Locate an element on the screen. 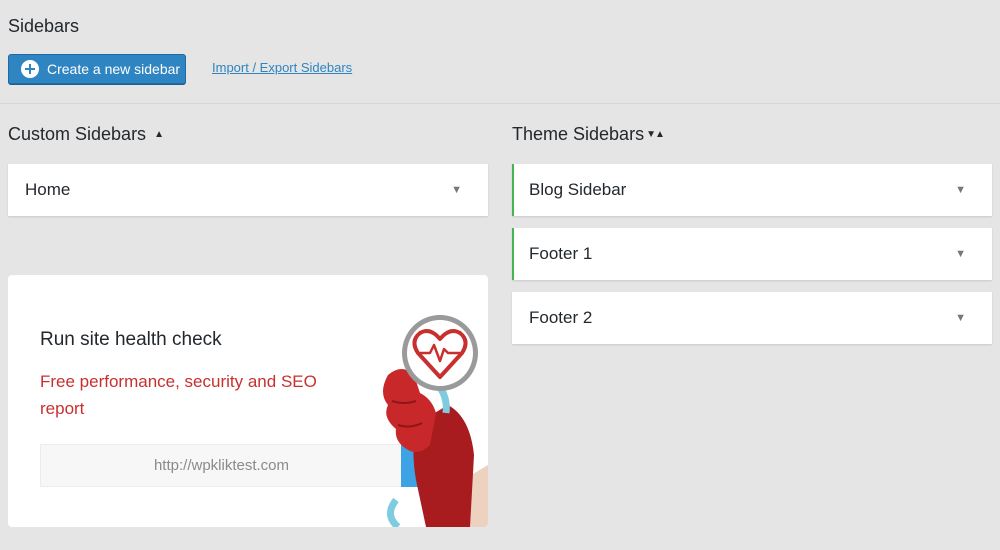  create-sidebar-label: Create a new sidebar is located at coordinates (114, 69).